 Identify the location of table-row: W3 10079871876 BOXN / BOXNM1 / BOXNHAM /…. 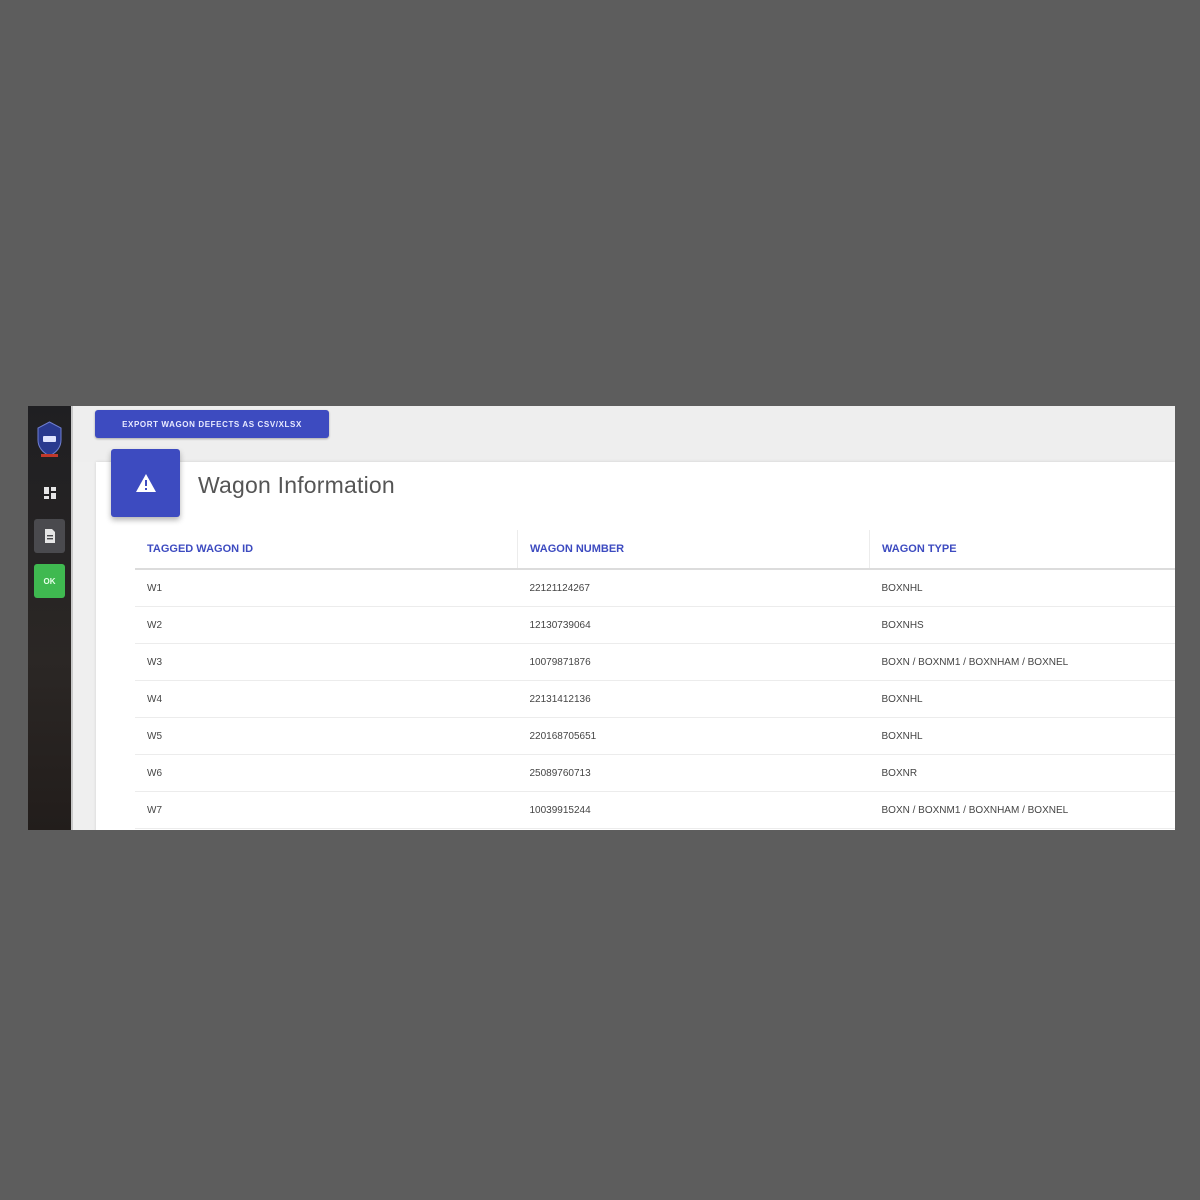
(655, 662).